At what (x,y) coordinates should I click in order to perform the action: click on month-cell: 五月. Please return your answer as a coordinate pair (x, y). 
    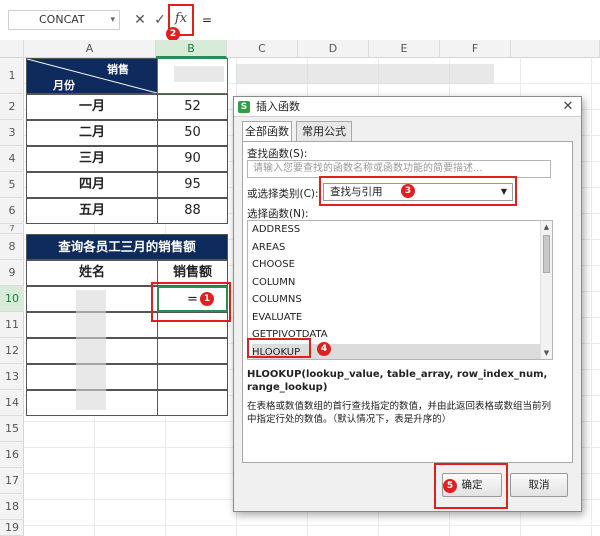
    Looking at the image, I should click on (92, 211).